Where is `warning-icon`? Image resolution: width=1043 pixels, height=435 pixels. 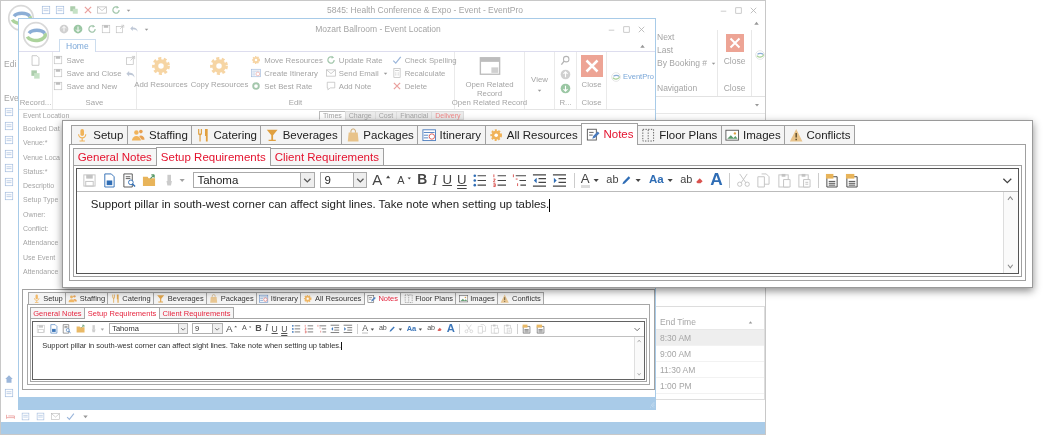
warning-icon is located at coordinates (795, 135).